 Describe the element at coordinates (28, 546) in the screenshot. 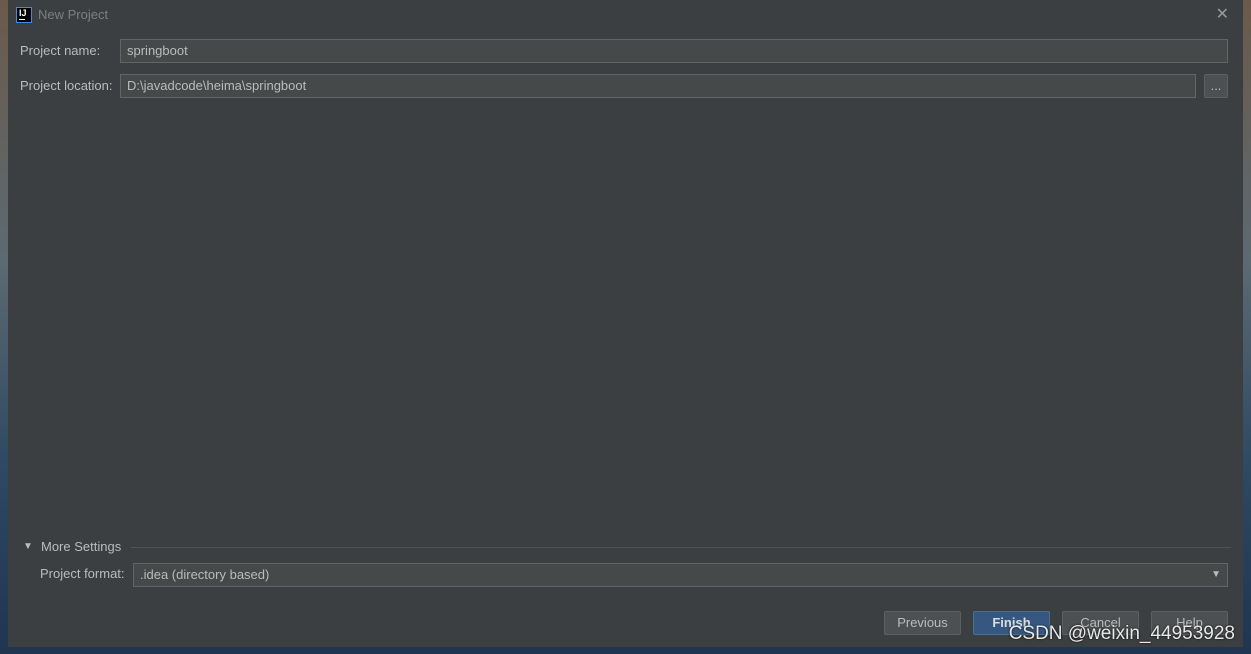

I see `collapse-triangle-icon: ▼` at that location.